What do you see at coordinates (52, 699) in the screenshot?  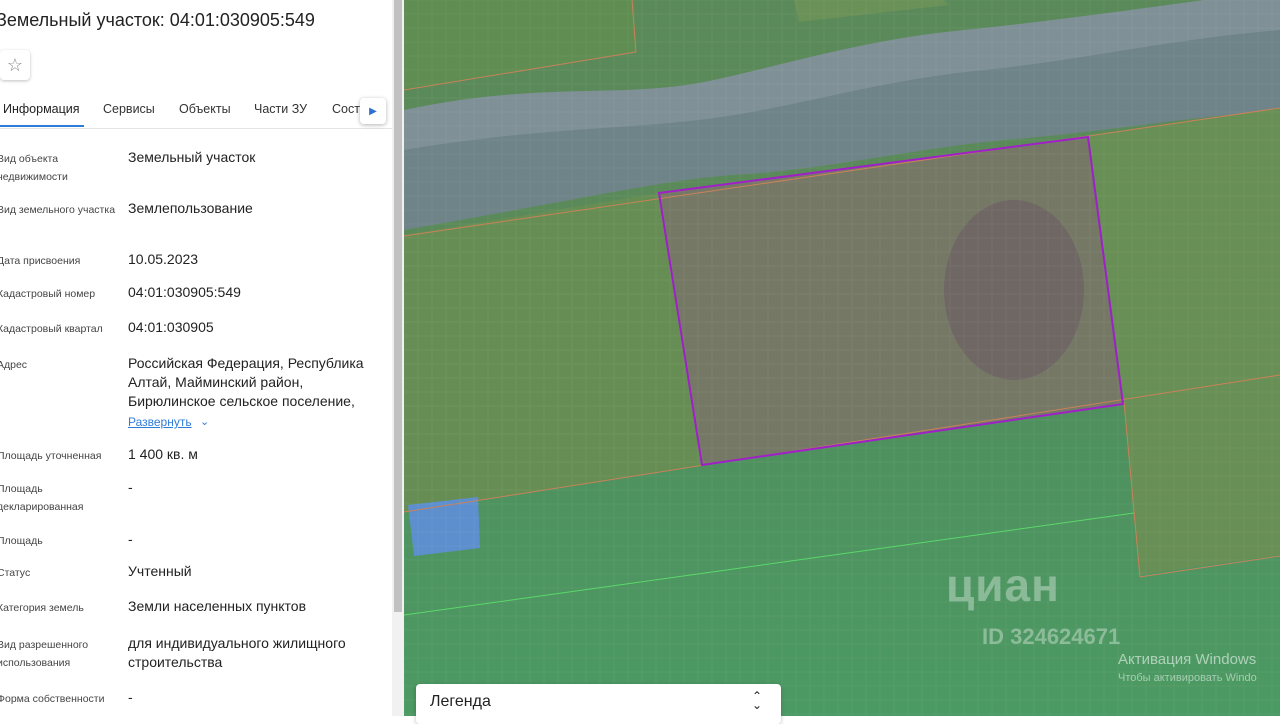 I see `field-label: Форма собственности` at bounding box center [52, 699].